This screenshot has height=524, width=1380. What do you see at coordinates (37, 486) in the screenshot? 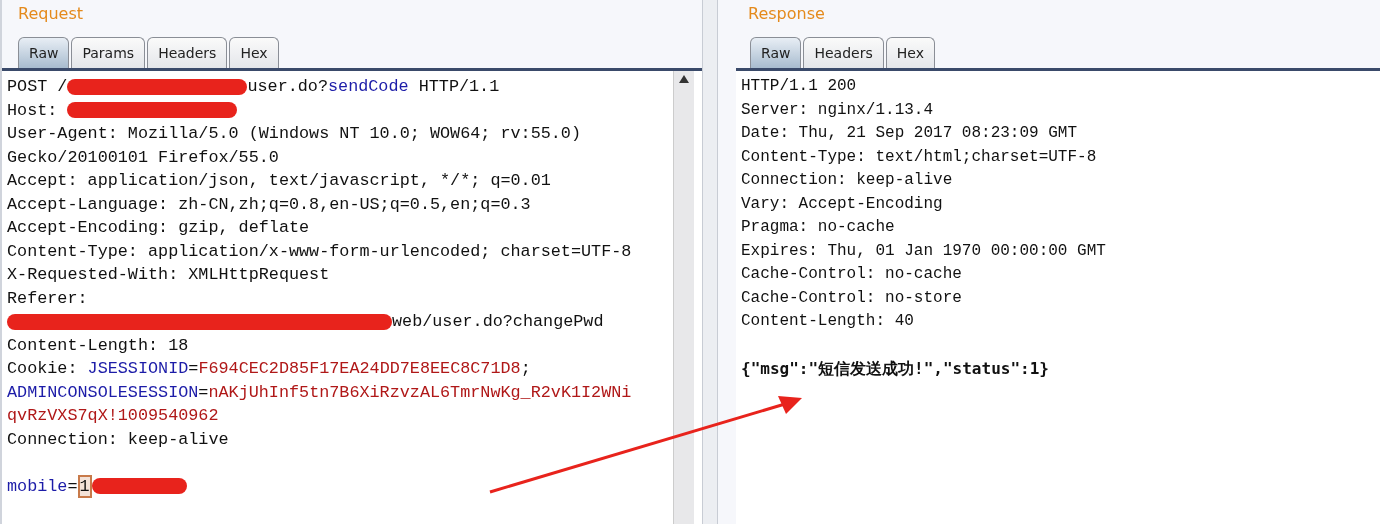
I see `param-name: mobile` at bounding box center [37, 486].